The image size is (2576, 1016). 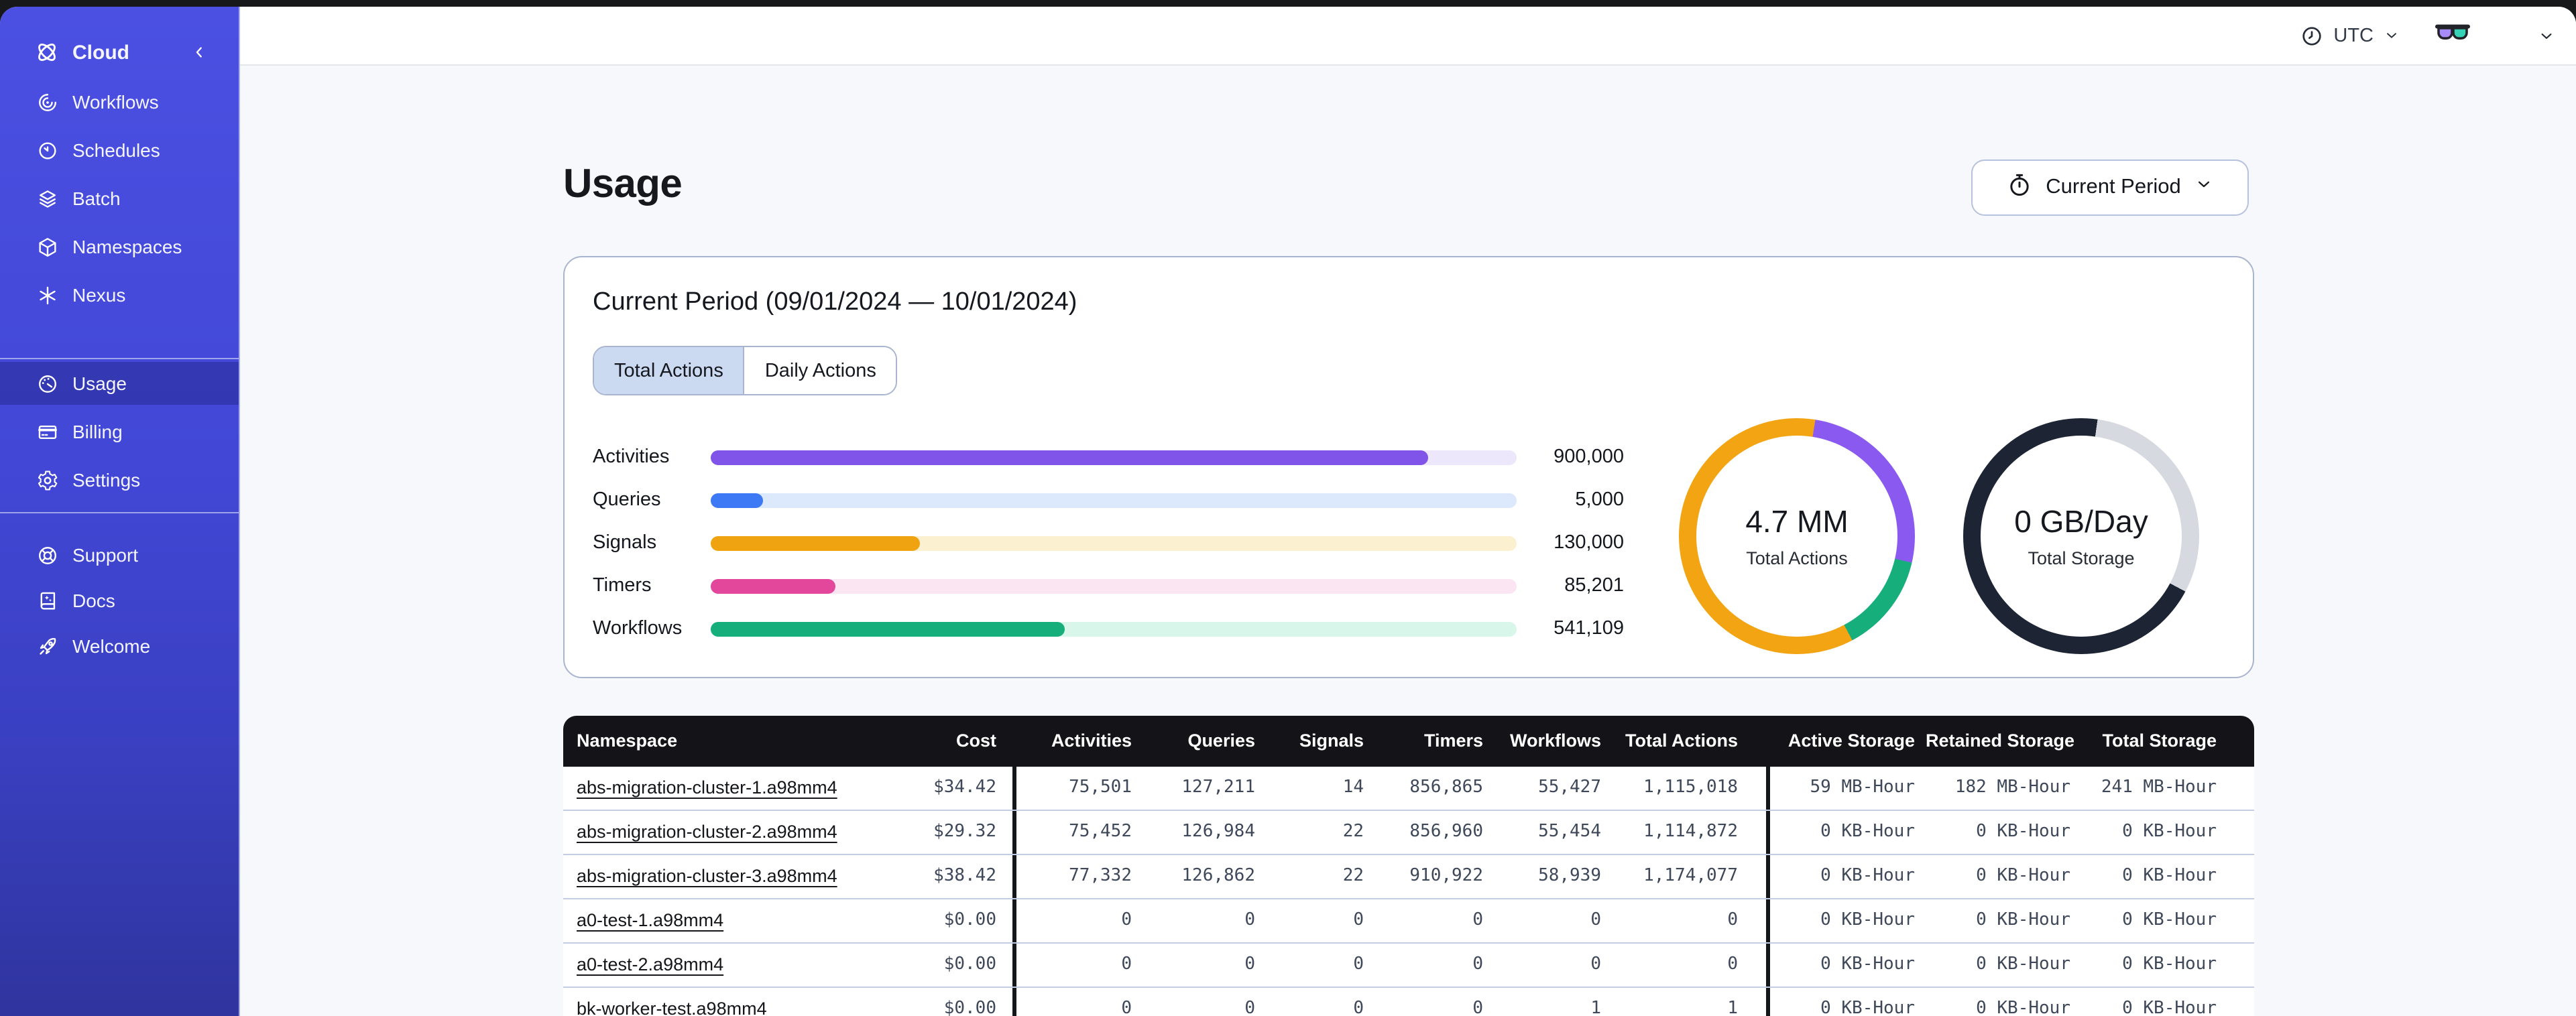 What do you see at coordinates (116, 150) in the screenshot?
I see `sidebar-item-label: Schedules` at bounding box center [116, 150].